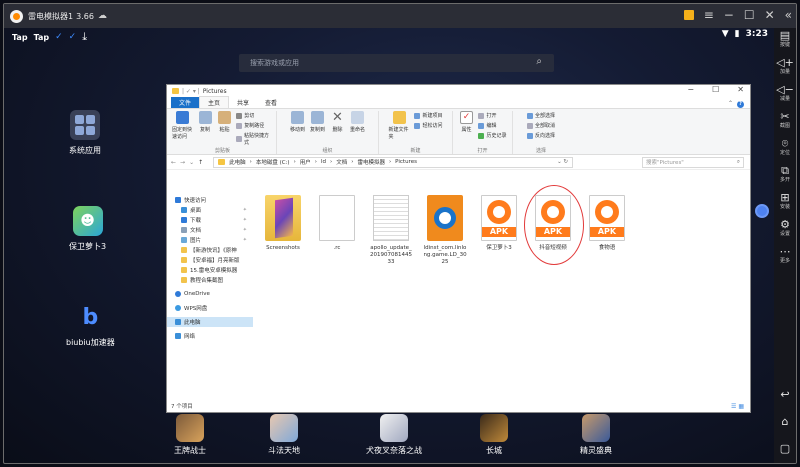 The width and height of the screenshot is (800, 467). What do you see at coordinates (749, 15) in the screenshot?
I see `maximize-icon: ☐` at bounding box center [749, 15].